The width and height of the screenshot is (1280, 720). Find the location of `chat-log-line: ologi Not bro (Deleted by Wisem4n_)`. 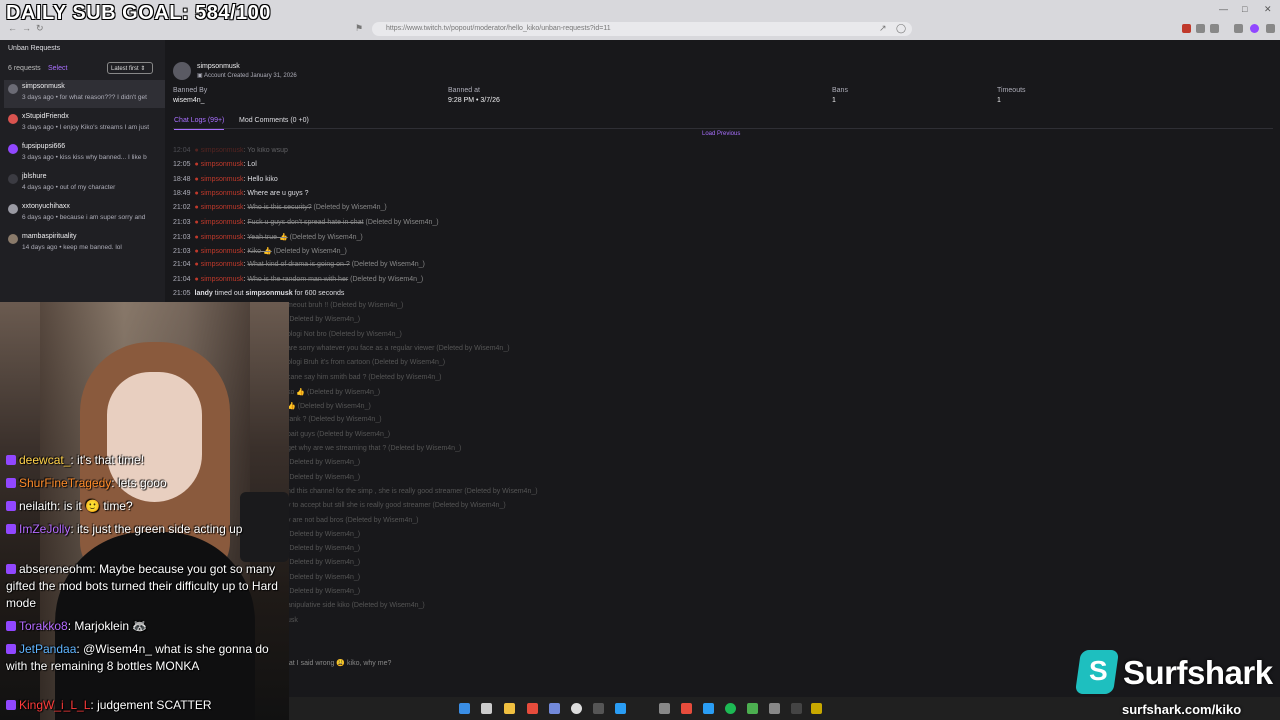

chat-log-line: ologi Not bro (Deleted by Wisem4n_) is located at coordinates (344, 334).